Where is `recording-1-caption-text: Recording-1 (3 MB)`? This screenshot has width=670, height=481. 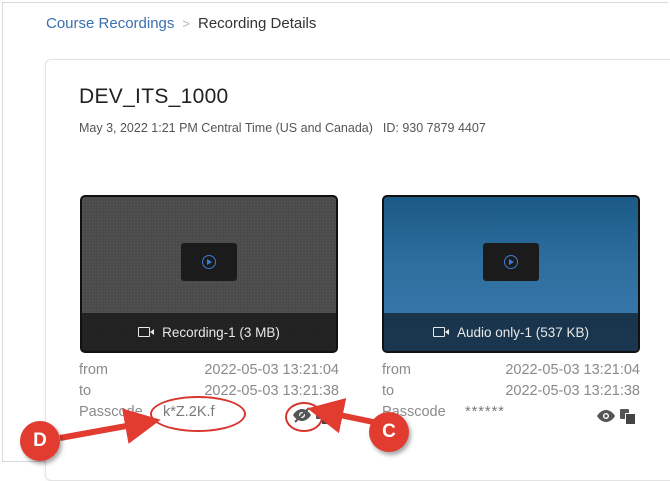
recording-1-caption-text: Recording-1 (3 MB) is located at coordinates (221, 332).